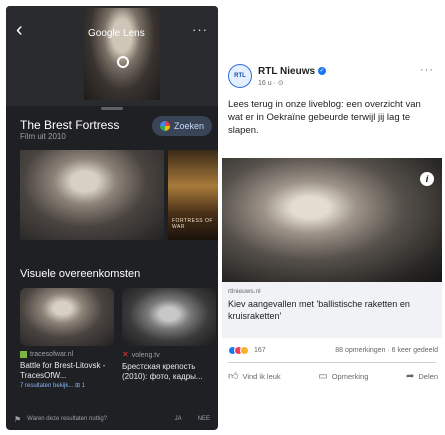 The width and height of the screenshot is (445, 435). Describe the element at coordinates (178, 419) in the screenshot. I see `feedback-yes-button: JA` at that location.